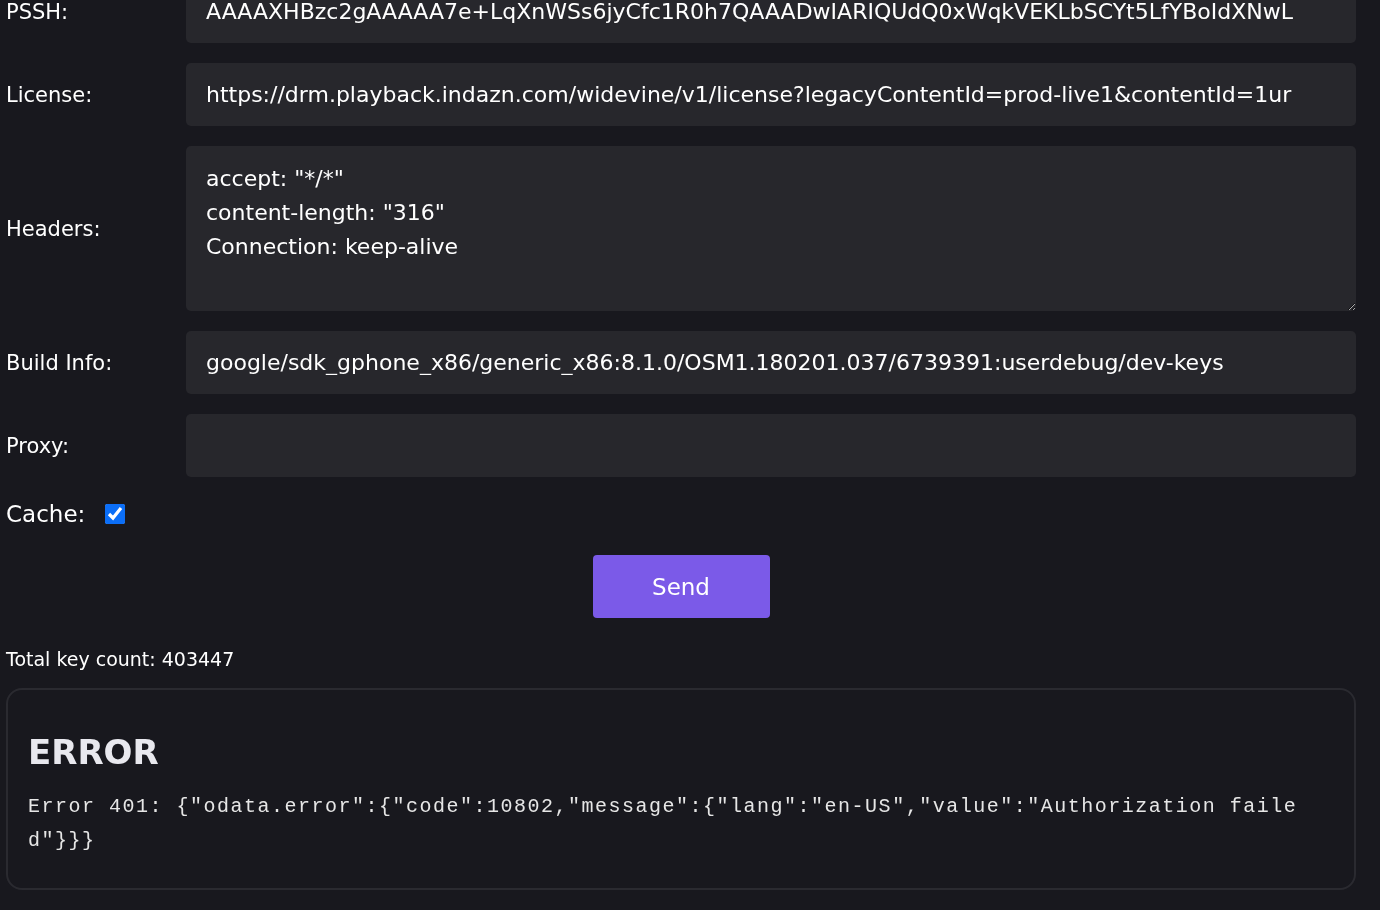 This screenshot has width=1380, height=910. What do you see at coordinates (54, 228) in the screenshot?
I see `field-label: Headers:` at bounding box center [54, 228].